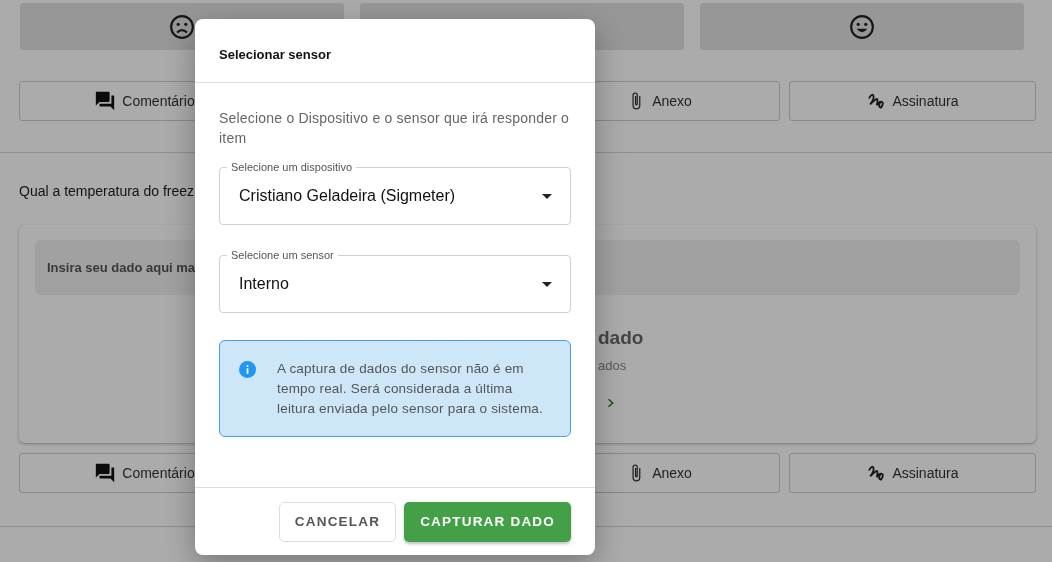  Describe the element at coordinates (612, 365) in the screenshot. I see `empty-state-subtitle: ados` at that location.